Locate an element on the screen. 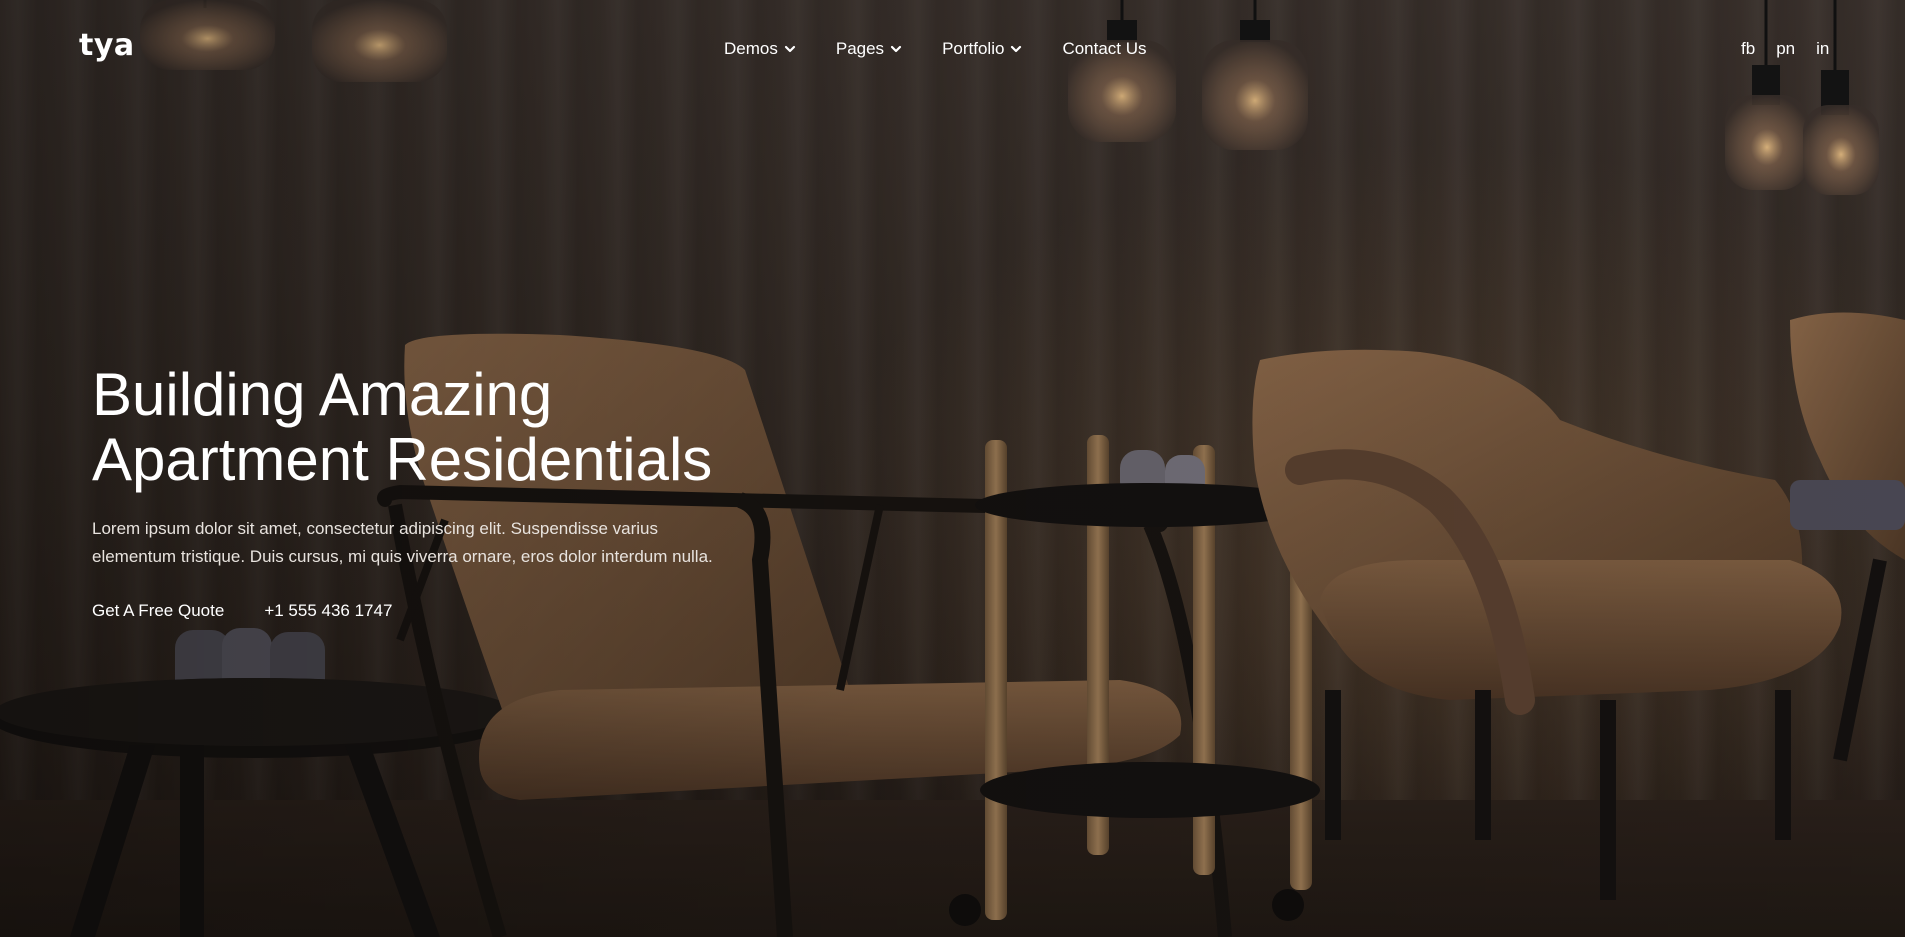 The width and height of the screenshot is (1905, 937). hero-headline-line-2: Apartment Residentials is located at coordinates (402, 459).